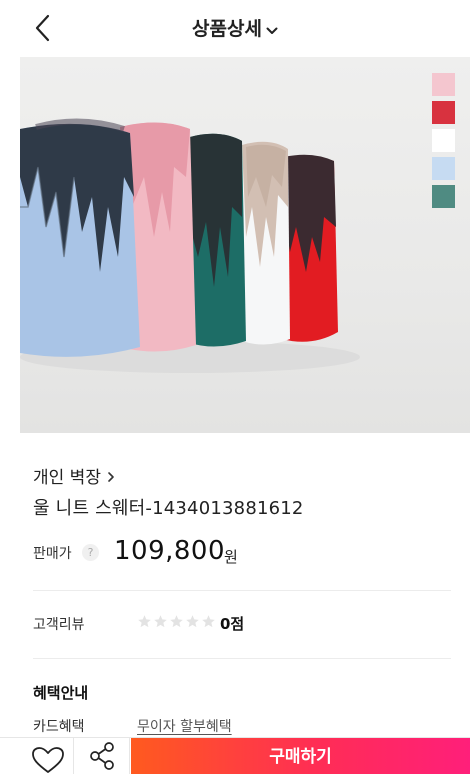  Describe the element at coordinates (90, 552) in the screenshot. I see `help-icon: ?` at that location.